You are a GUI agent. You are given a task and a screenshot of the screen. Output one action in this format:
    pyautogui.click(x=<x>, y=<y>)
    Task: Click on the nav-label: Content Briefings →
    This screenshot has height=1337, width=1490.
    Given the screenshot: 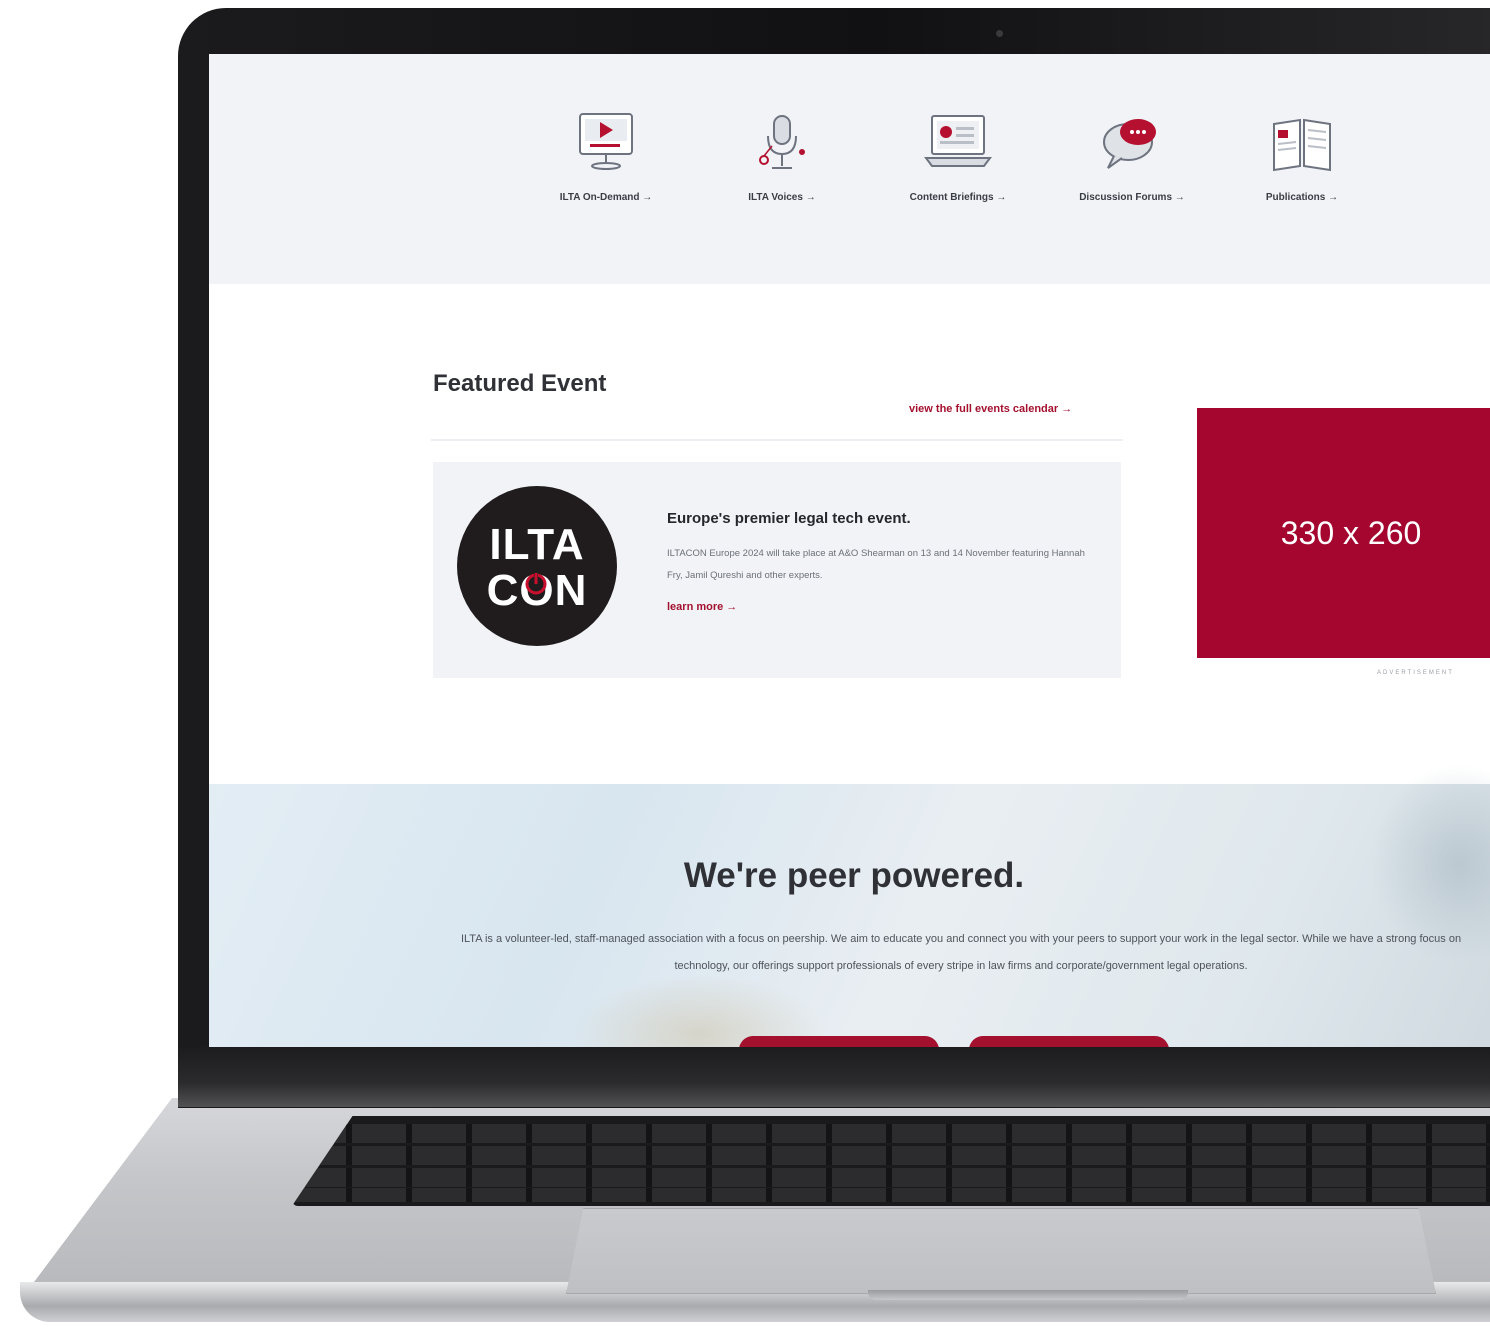 What is the action you would take?
    pyautogui.click(x=958, y=197)
    